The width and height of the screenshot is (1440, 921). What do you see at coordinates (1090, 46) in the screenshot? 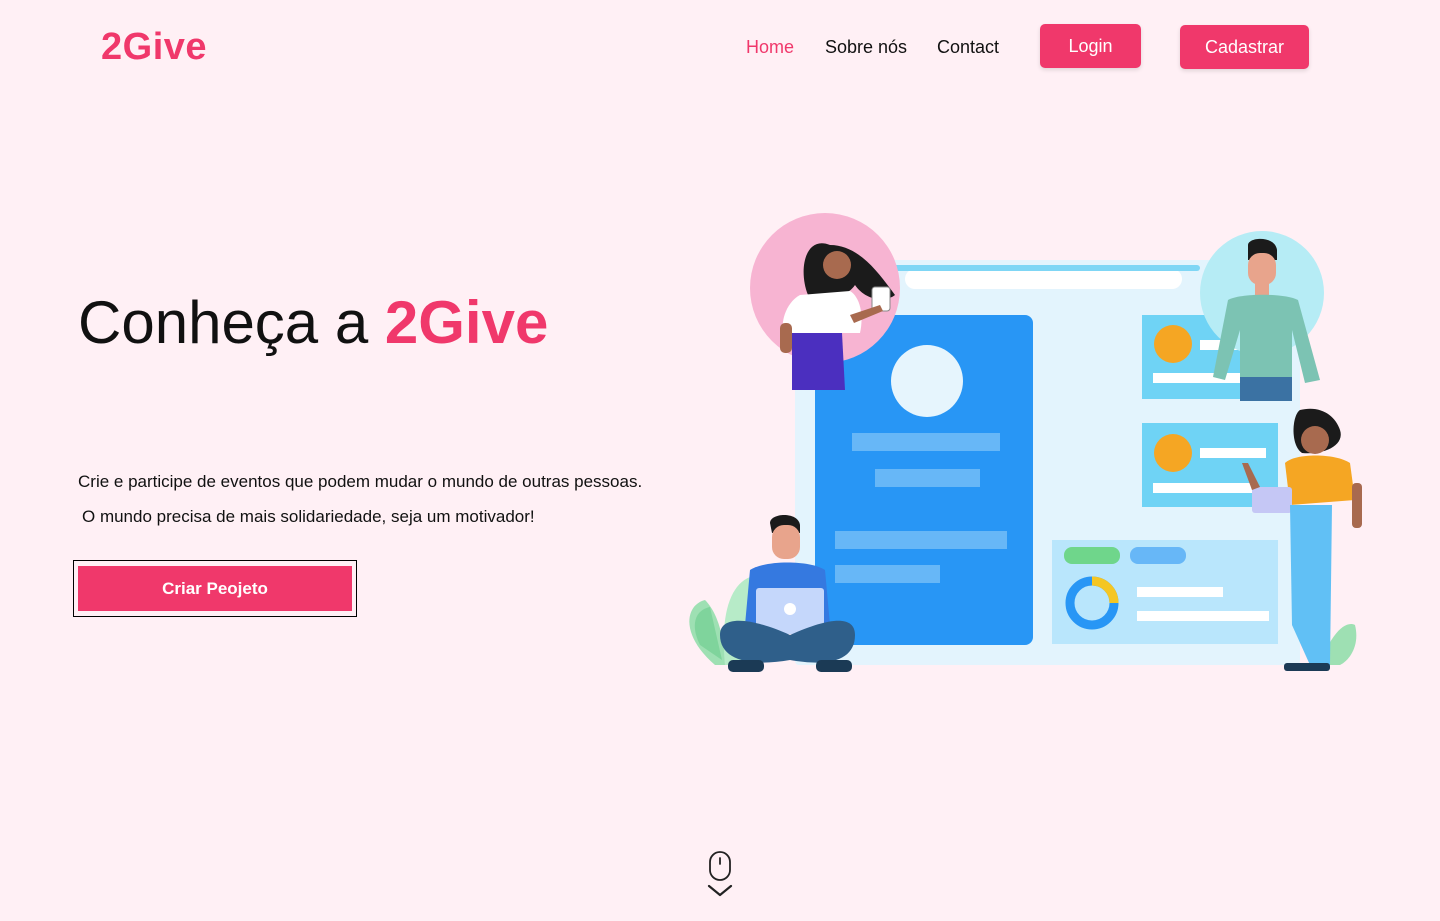
I see `login-button: Login` at bounding box center [1090, 46].